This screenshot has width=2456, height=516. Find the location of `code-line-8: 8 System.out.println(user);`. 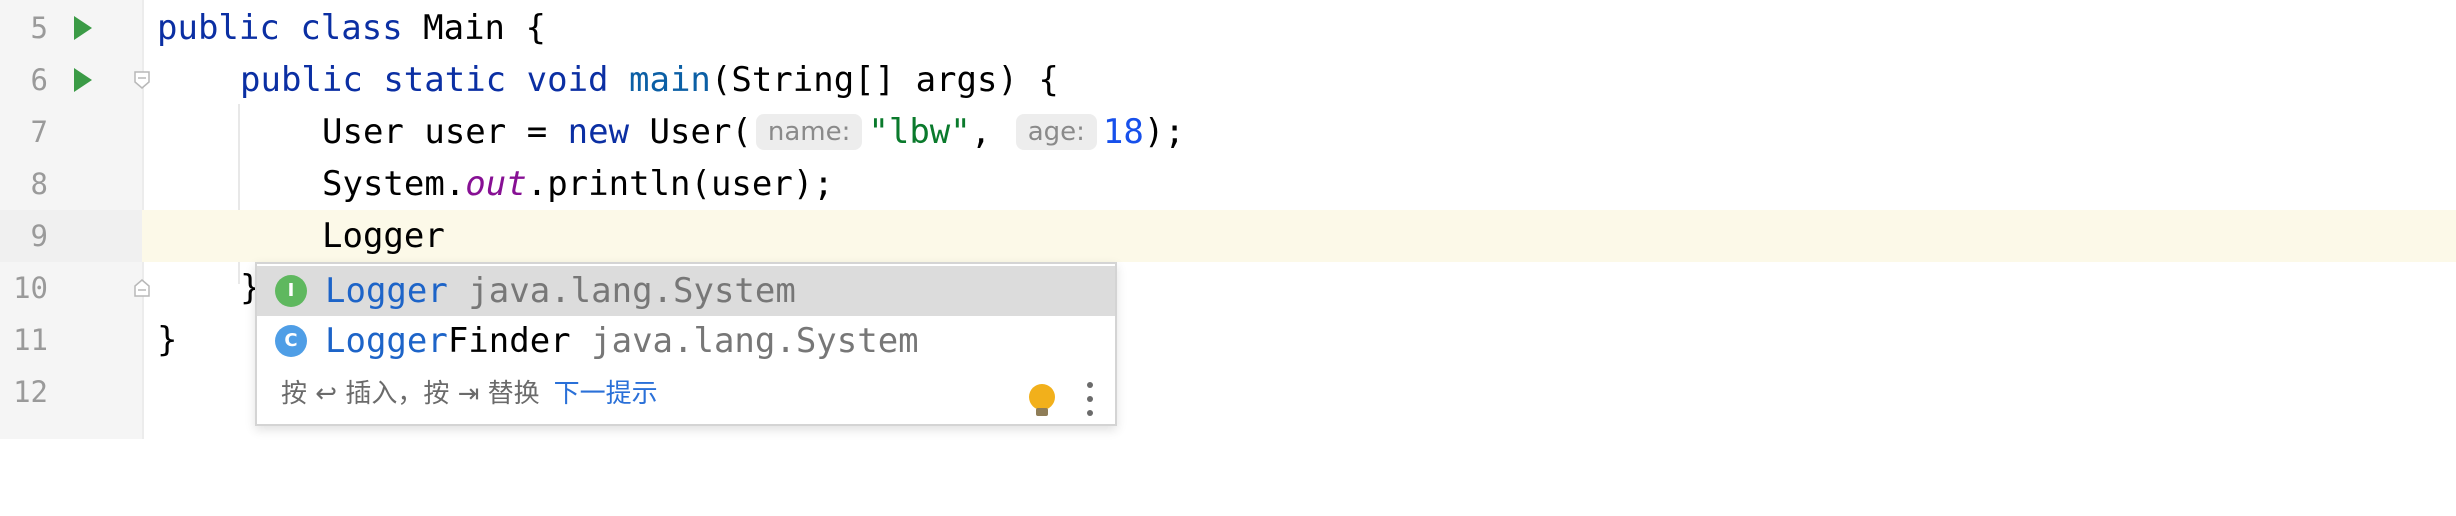

code-line-8: 8 System.out.println(user); is located at coordinates (1228, 184).